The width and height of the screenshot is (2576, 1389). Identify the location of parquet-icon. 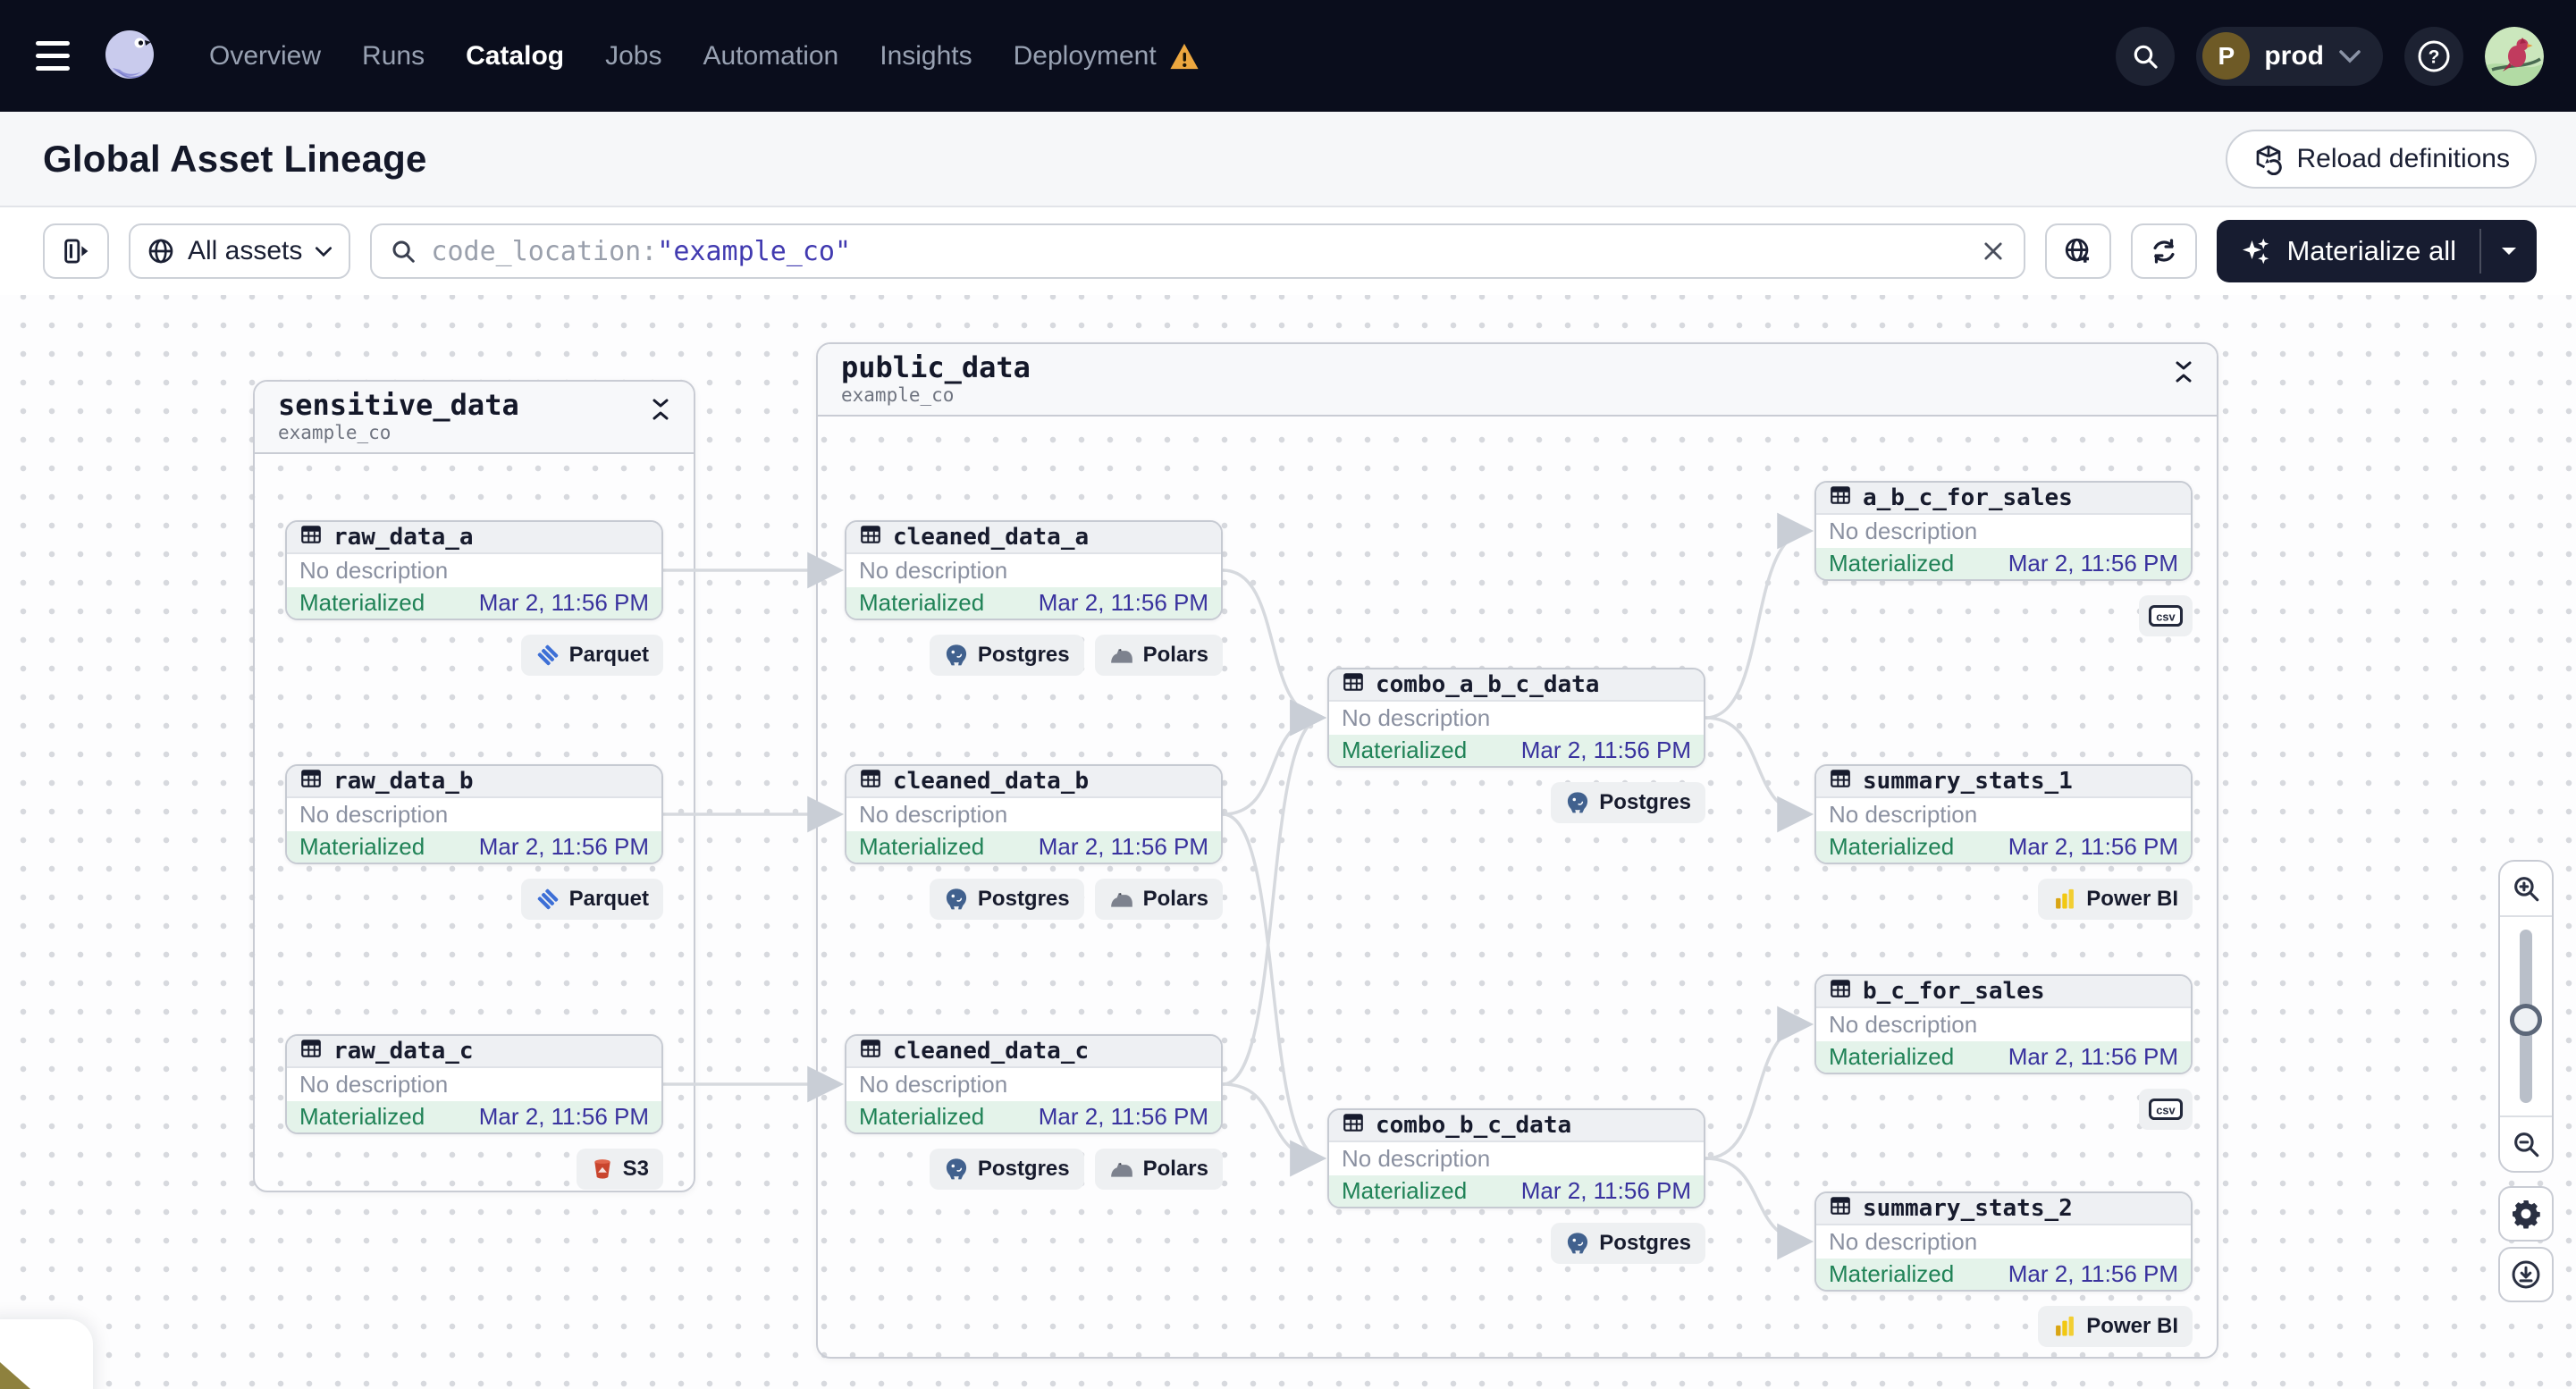
(548, 655).